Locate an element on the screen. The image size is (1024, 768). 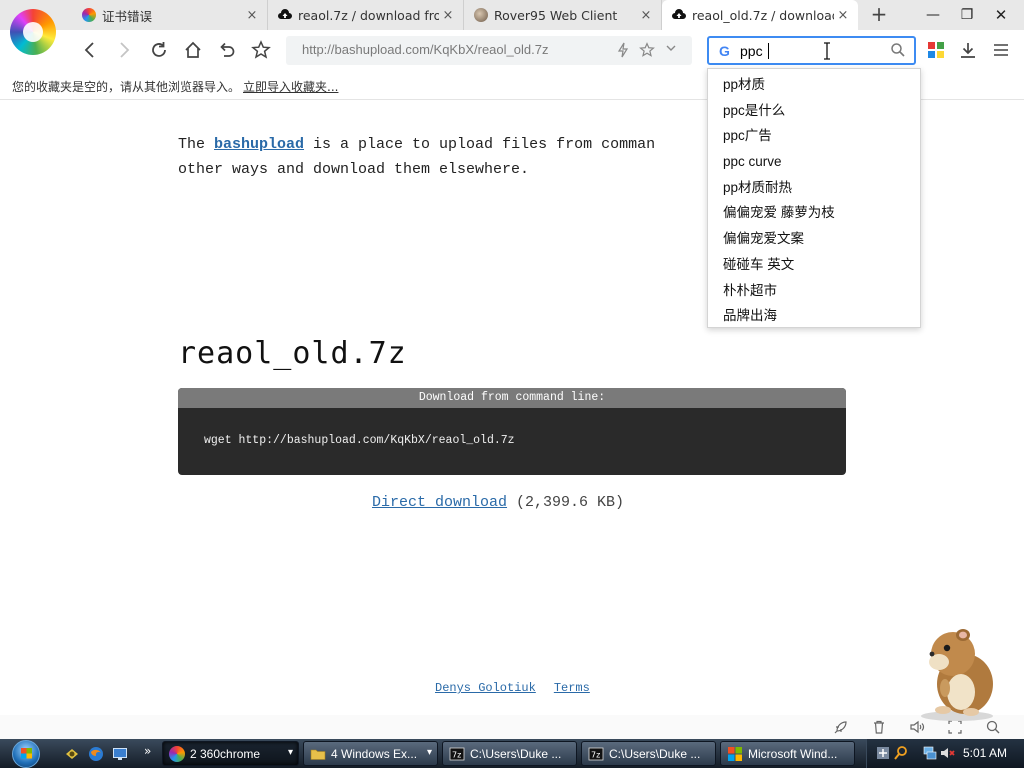
suggestion-item: pp材质 is located at coordinates (814, 85).